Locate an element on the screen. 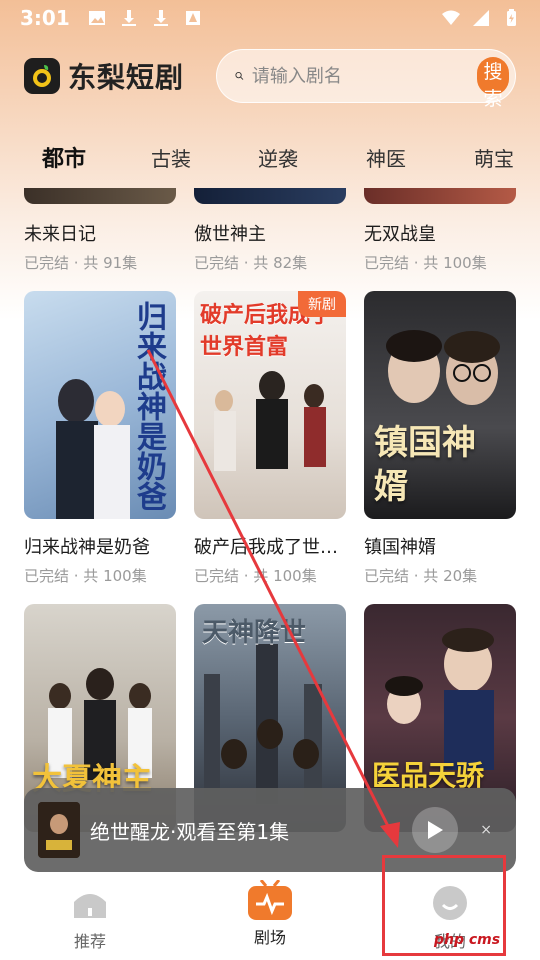  drama-title: 傲世神主 is located at coordinates (230, 234).